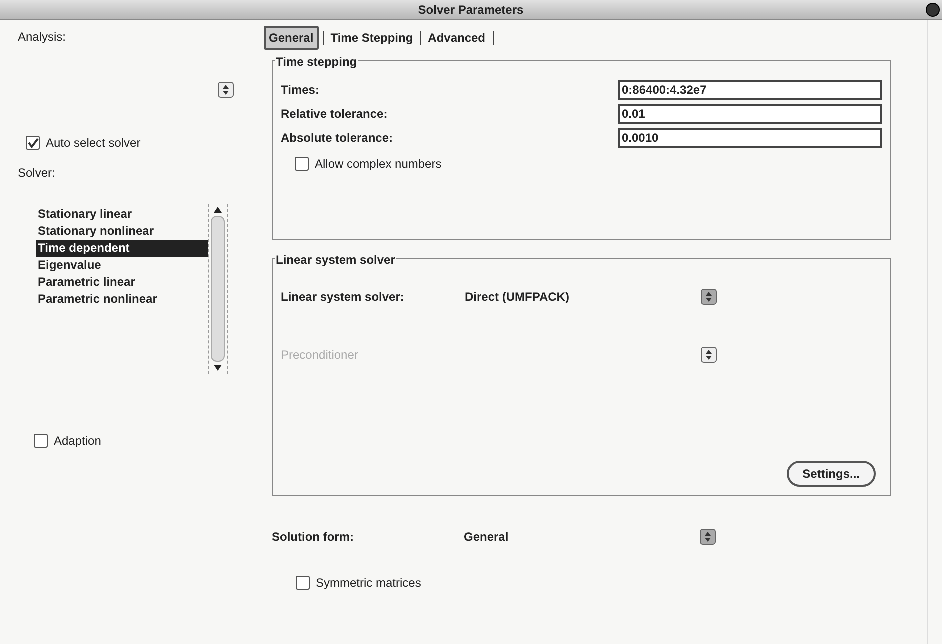 Image resolution: width=942 pixels, height=644 pixels. What do you see at coordinates (218, 210) in the screenshot?
I see `up-arrow-icon` at bounding box center [218, 210].